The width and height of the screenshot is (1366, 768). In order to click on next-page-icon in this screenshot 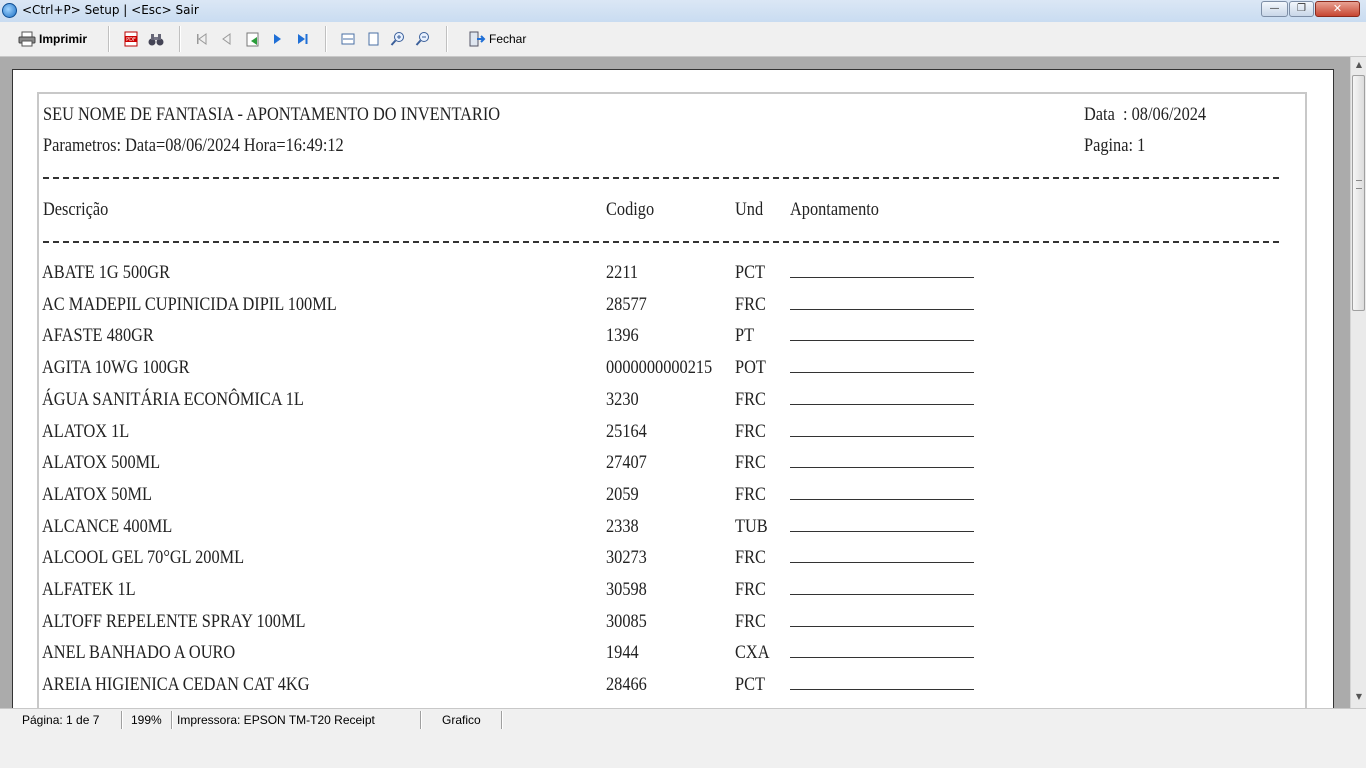, I will do `click(277, 39)`.